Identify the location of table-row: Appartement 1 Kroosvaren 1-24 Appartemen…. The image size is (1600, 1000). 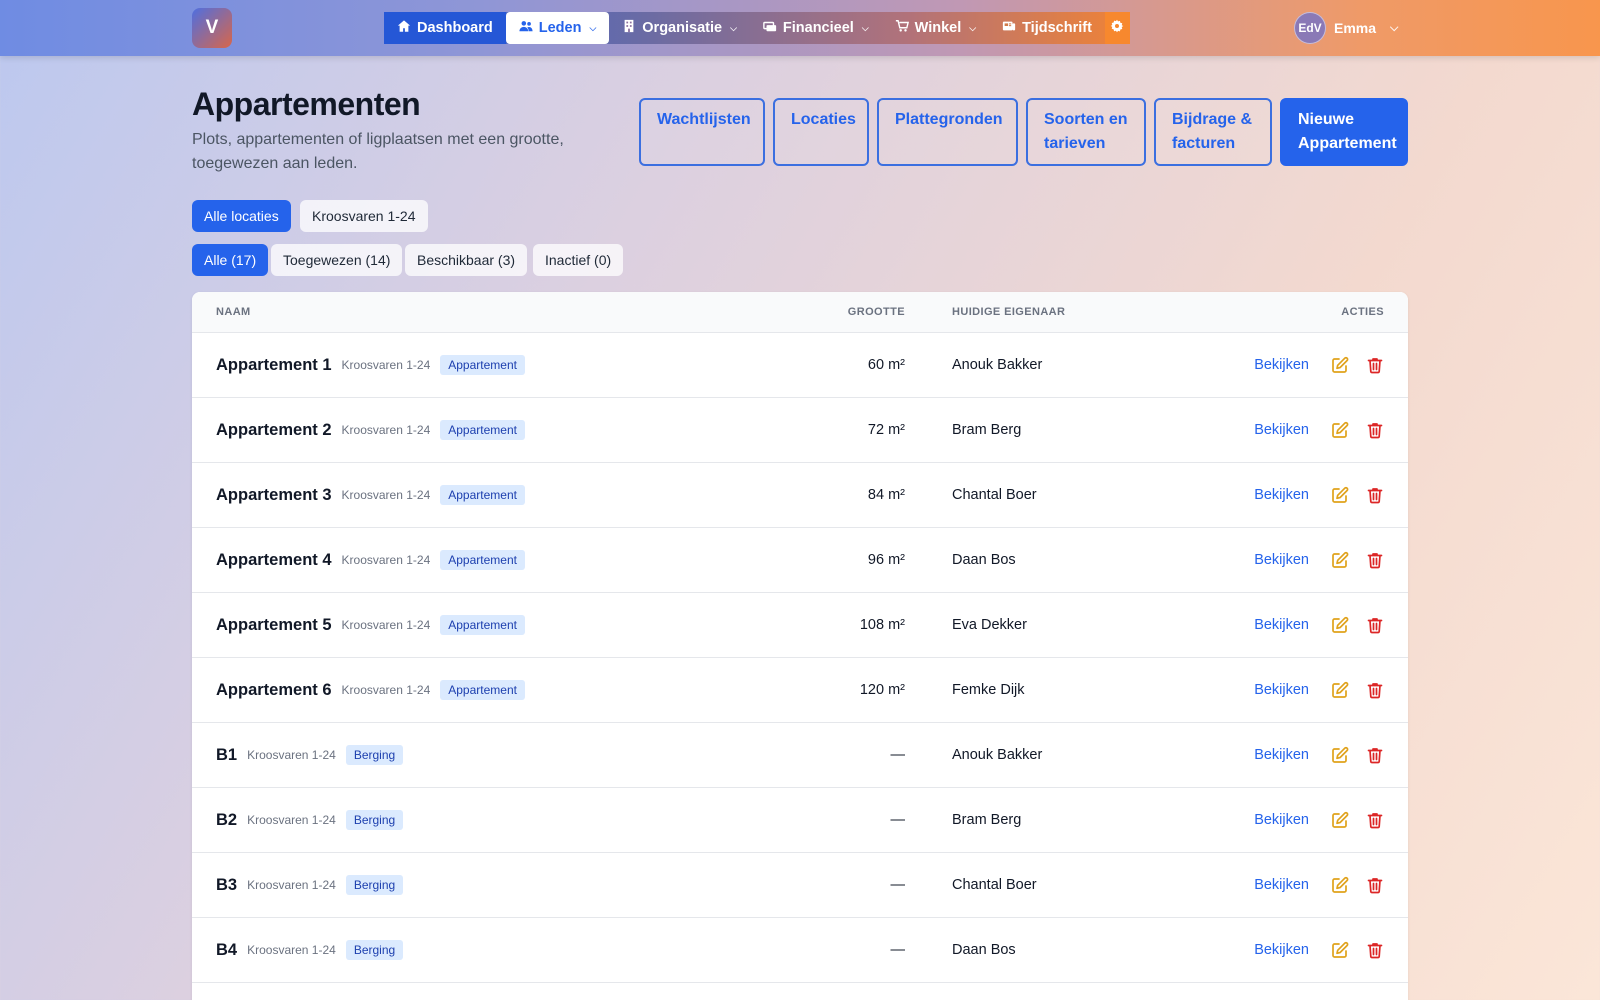
(800, 365).